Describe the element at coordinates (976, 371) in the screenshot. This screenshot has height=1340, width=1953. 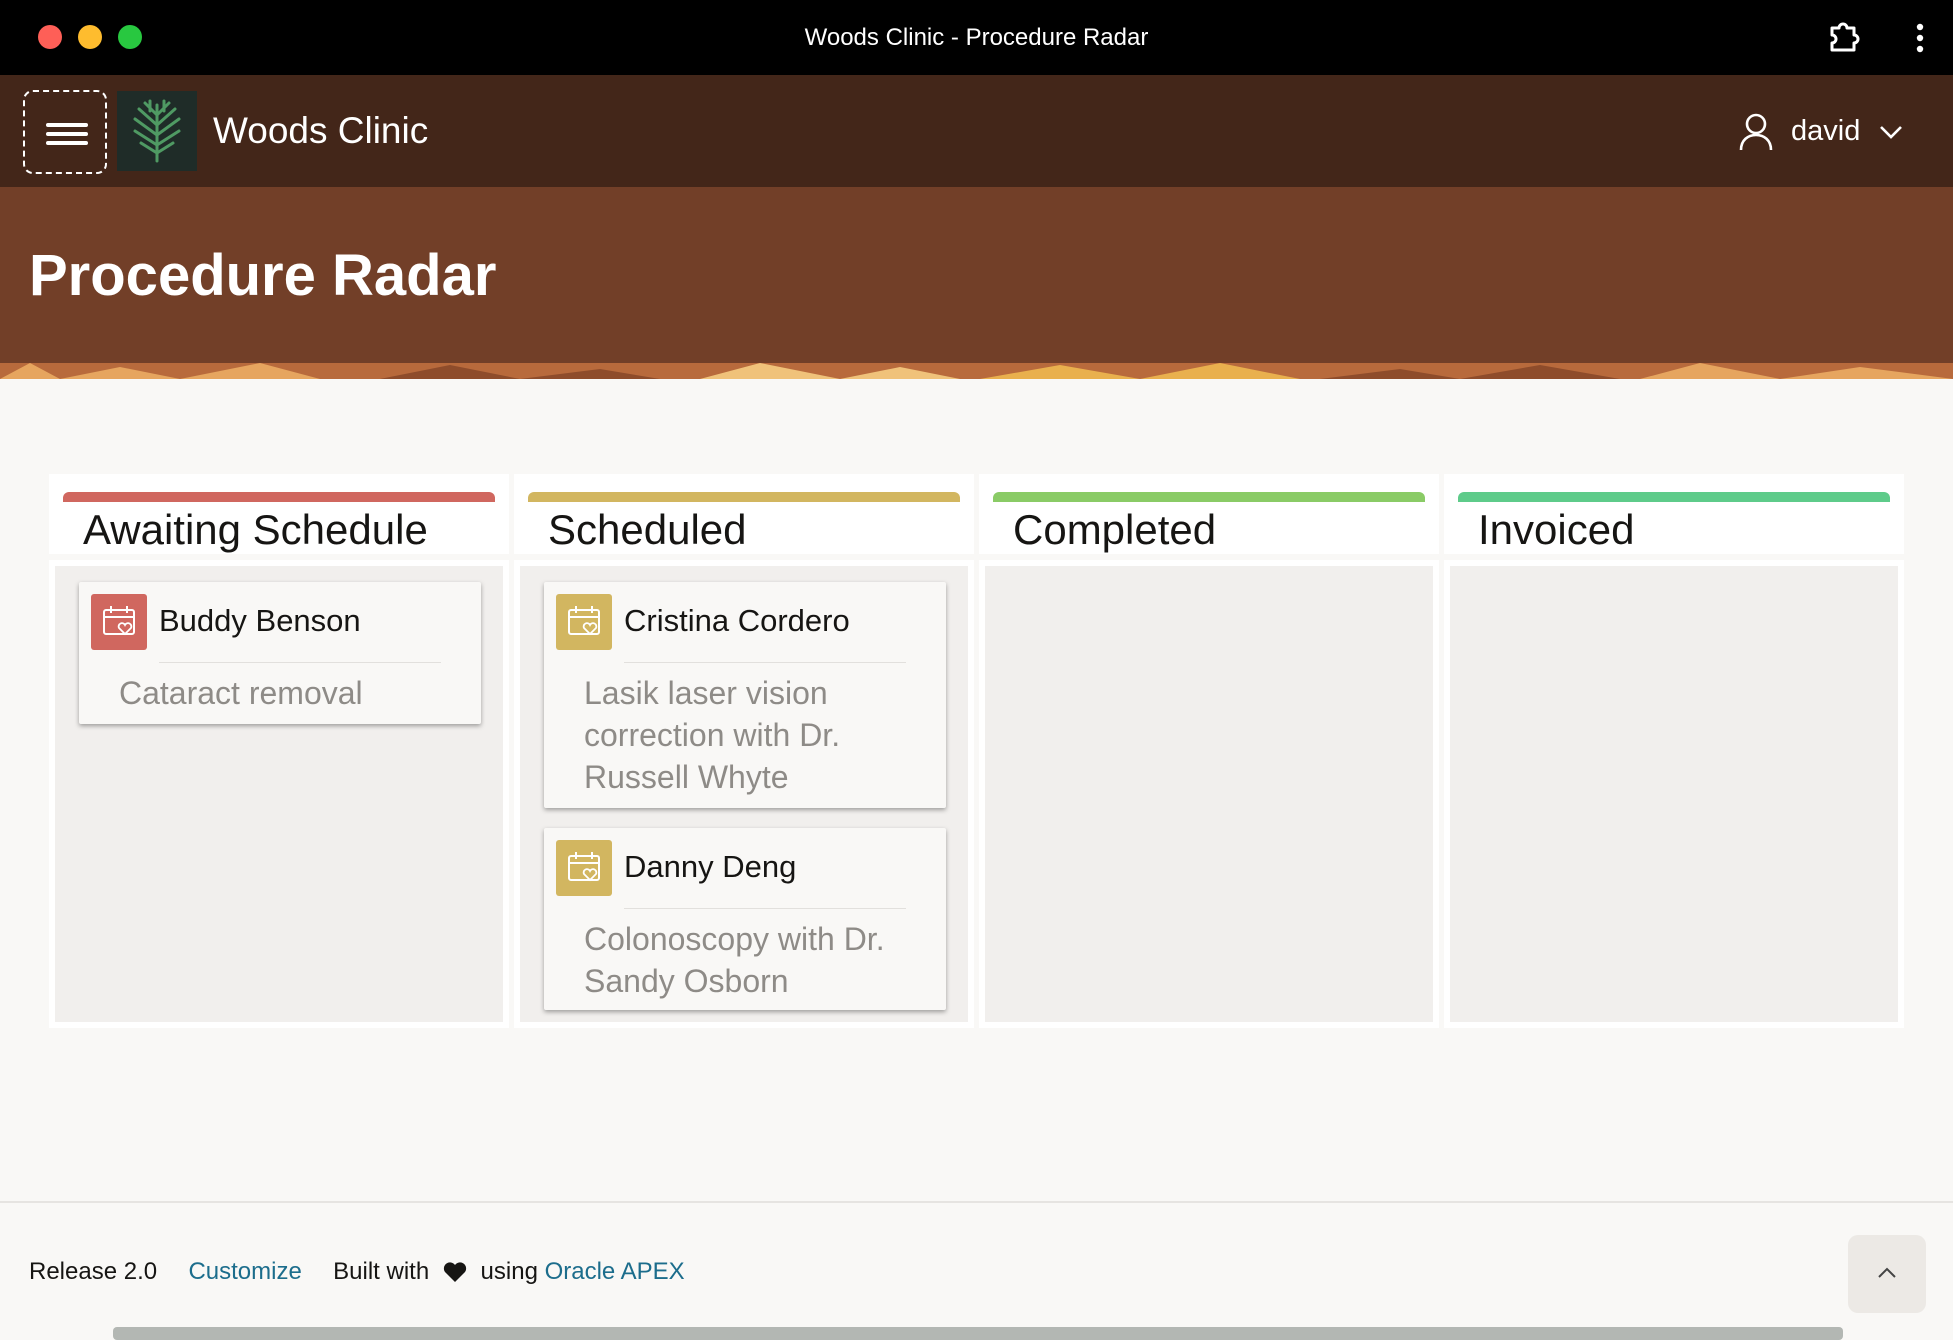
I see `decorative-pattern` at that location.